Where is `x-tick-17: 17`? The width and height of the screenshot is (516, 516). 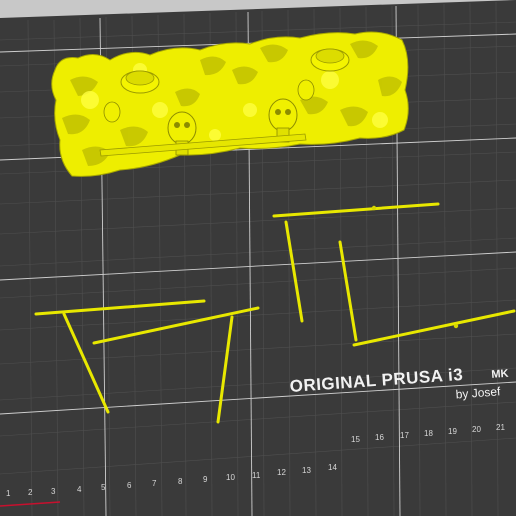 x-tick-17: 17 is located at coordinates (404, 435).